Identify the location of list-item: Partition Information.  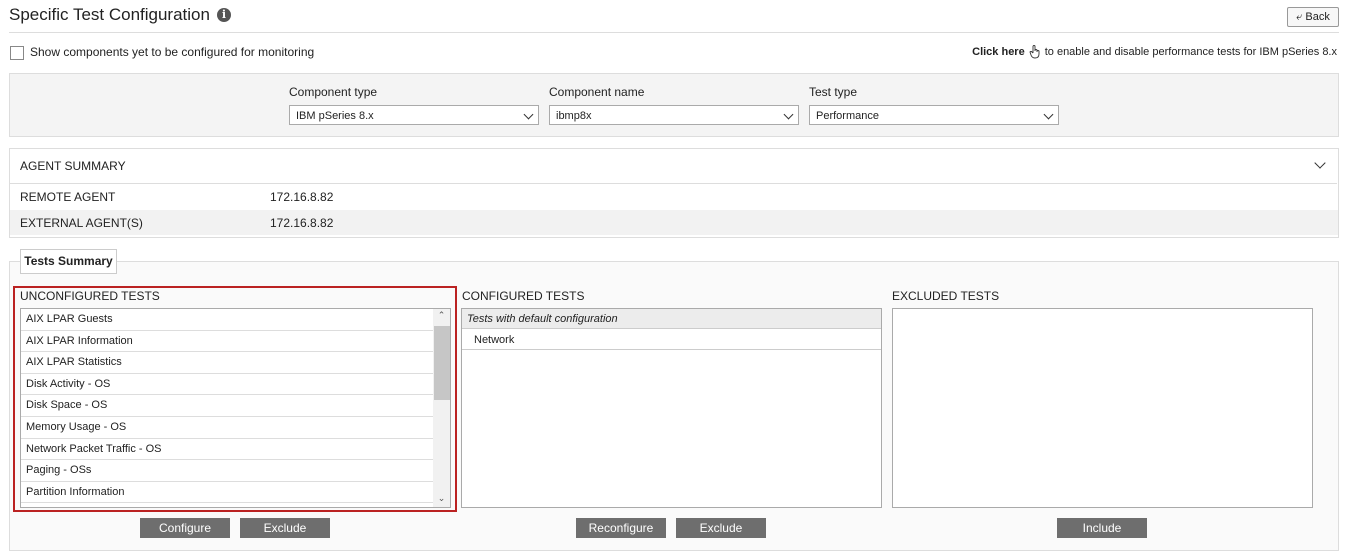
(227, 493).